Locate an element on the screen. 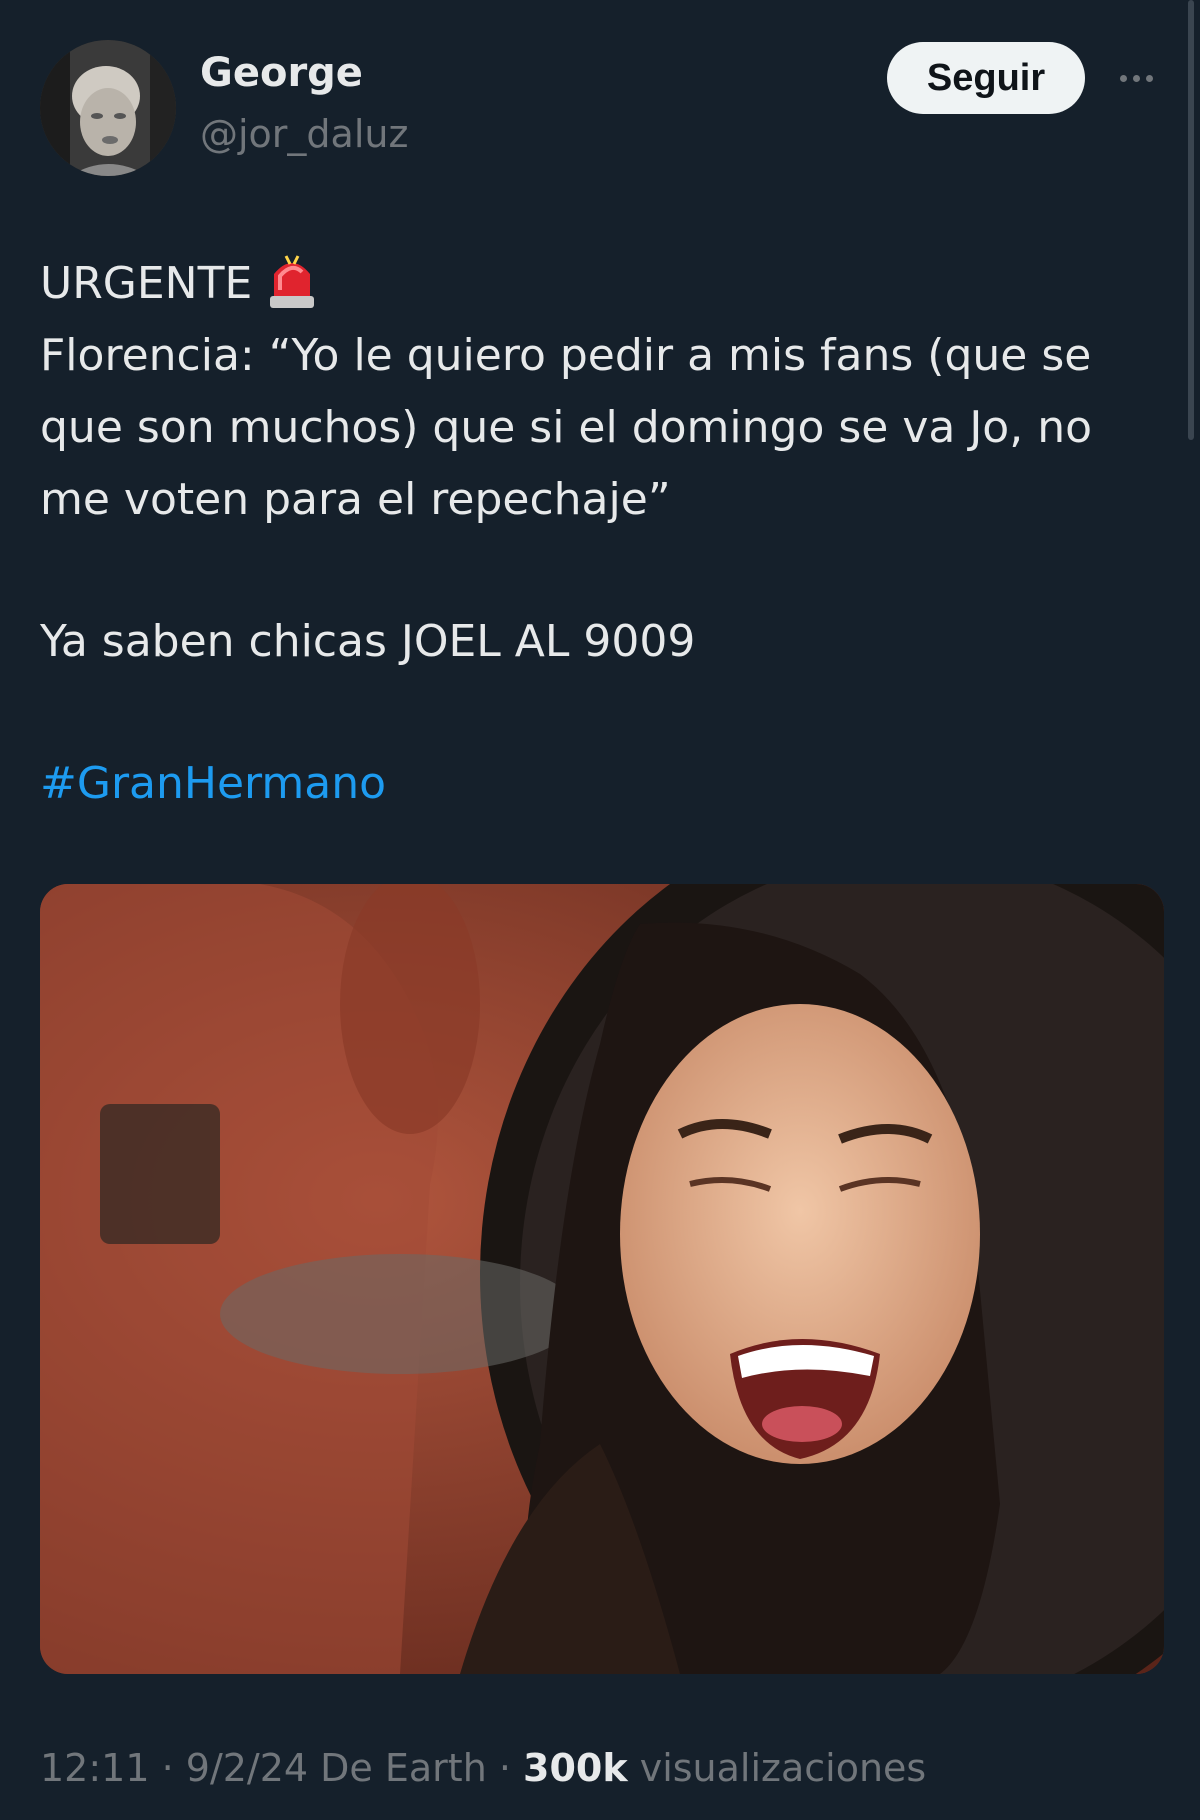 The height and width of the screenshot is (1820, 1200). follow-button: Seguir is located at coordinates (986, 78).